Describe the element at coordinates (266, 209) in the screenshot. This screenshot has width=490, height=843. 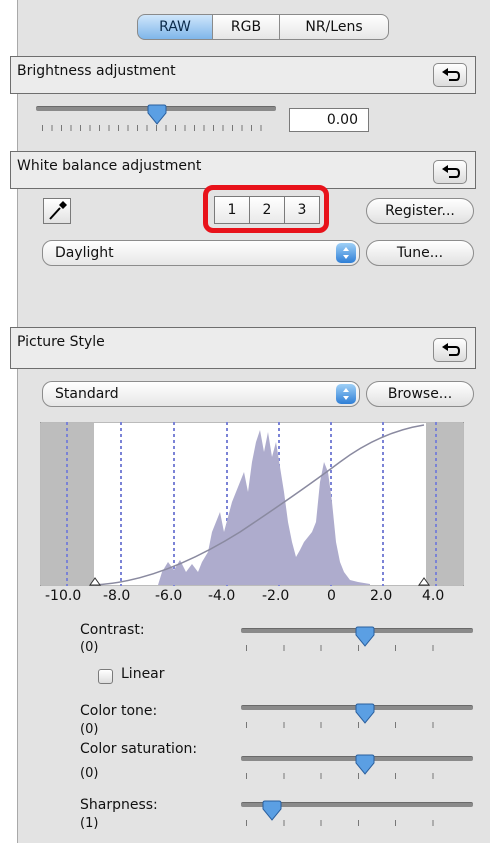
I see `bank-buttons-highlight` at that location.